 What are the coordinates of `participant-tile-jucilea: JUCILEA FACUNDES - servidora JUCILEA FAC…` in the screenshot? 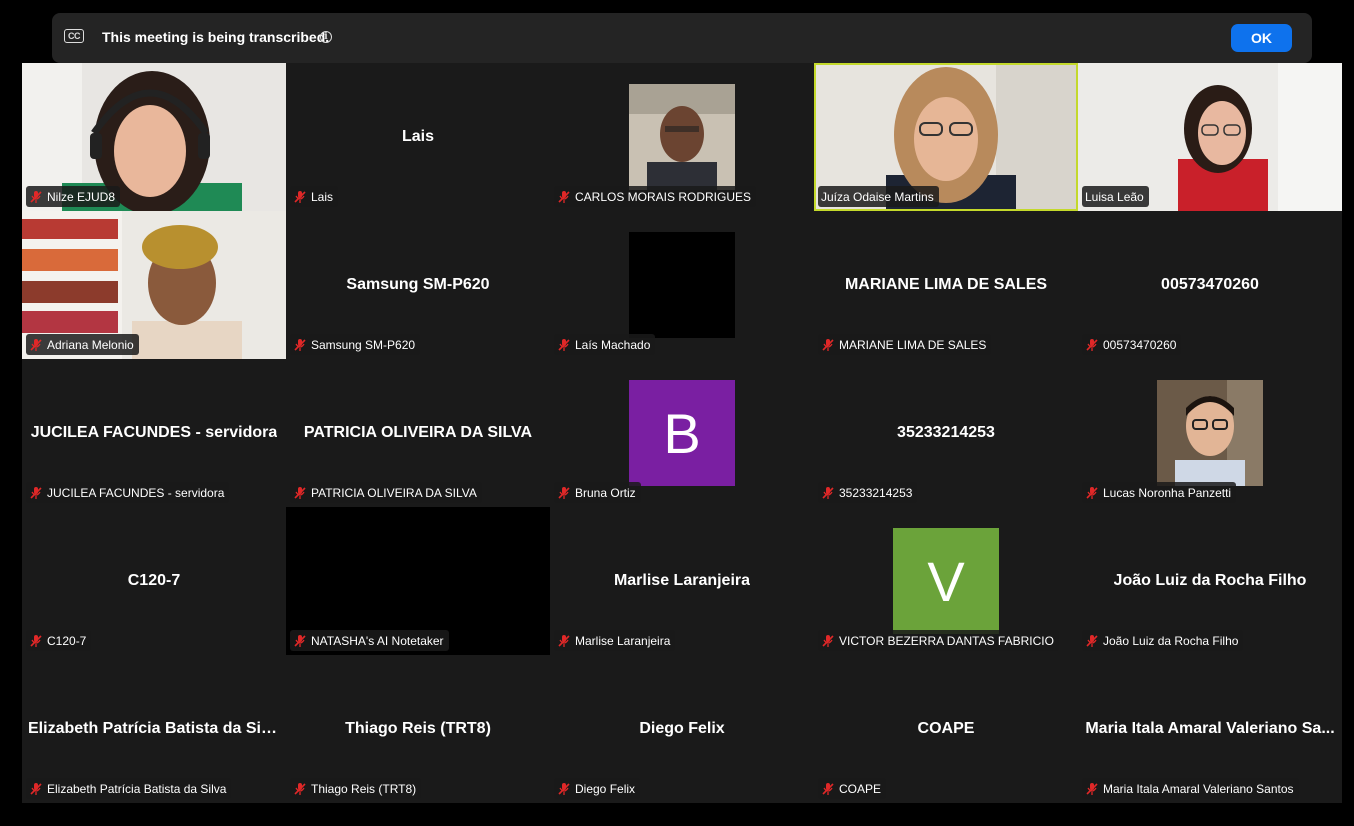 It's located at (154, 433).